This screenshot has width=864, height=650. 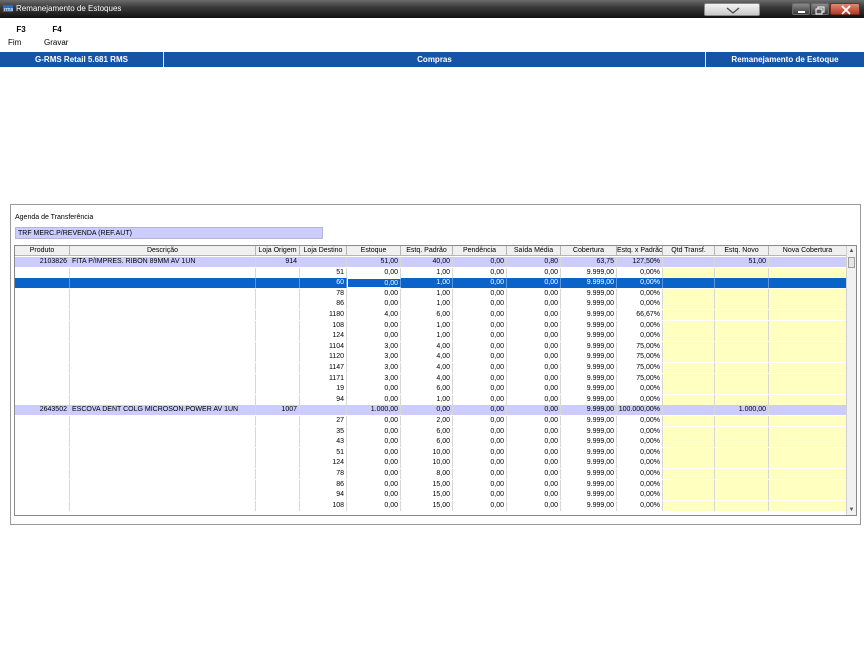 I want to click on column-header: Estq. Novo, so click(x=742, y=251).